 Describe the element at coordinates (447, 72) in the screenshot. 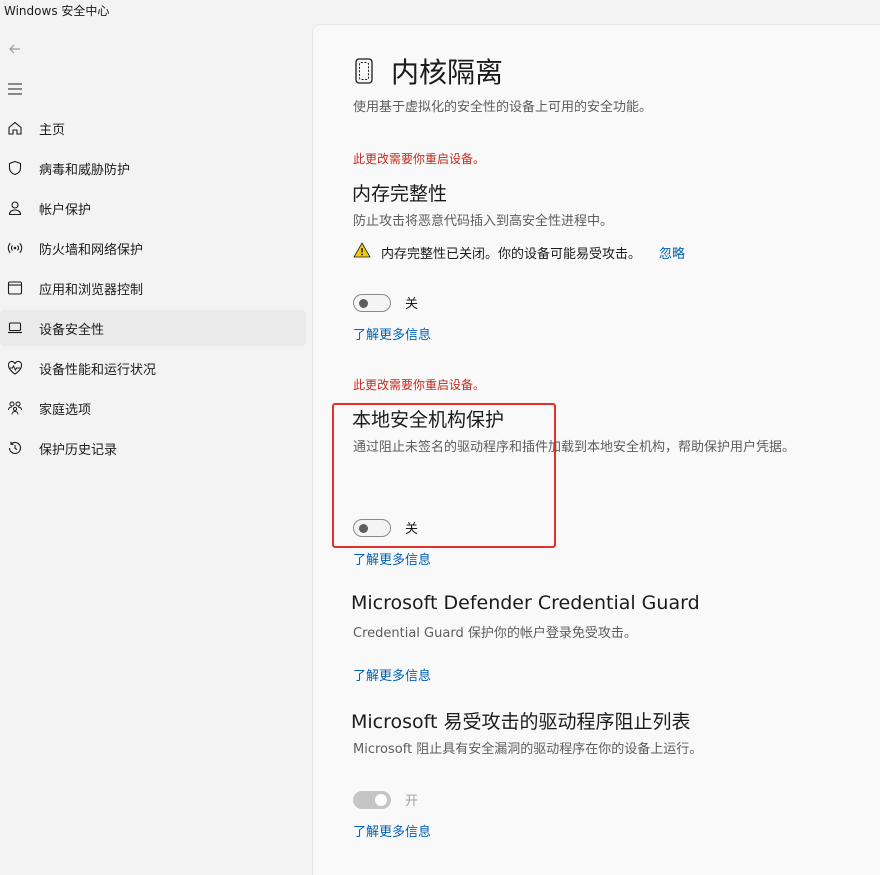

I see `page-title: 内核隔离` at that location.